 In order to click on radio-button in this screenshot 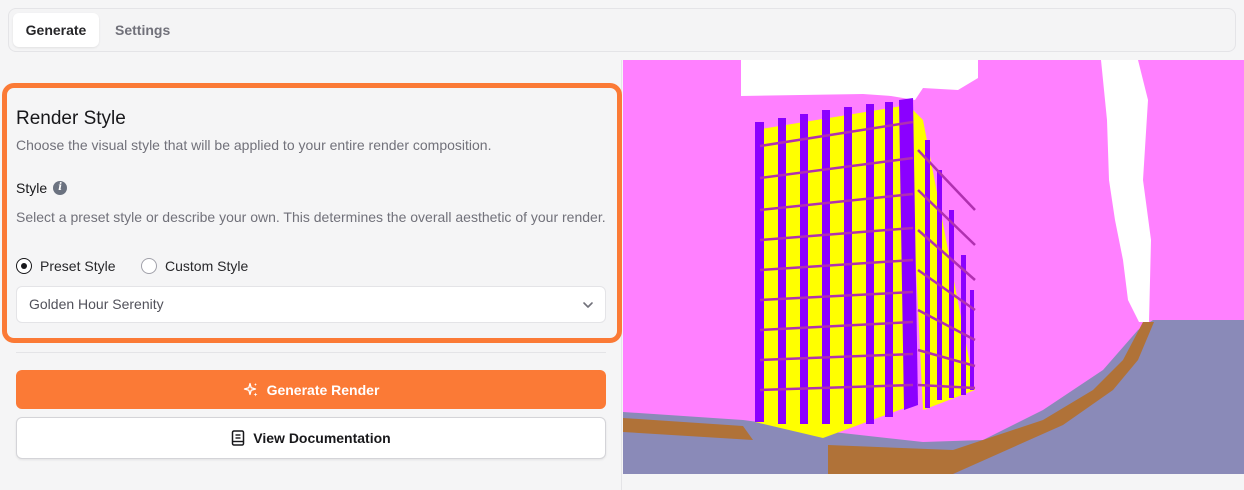, I will do `click(149, 266)`.